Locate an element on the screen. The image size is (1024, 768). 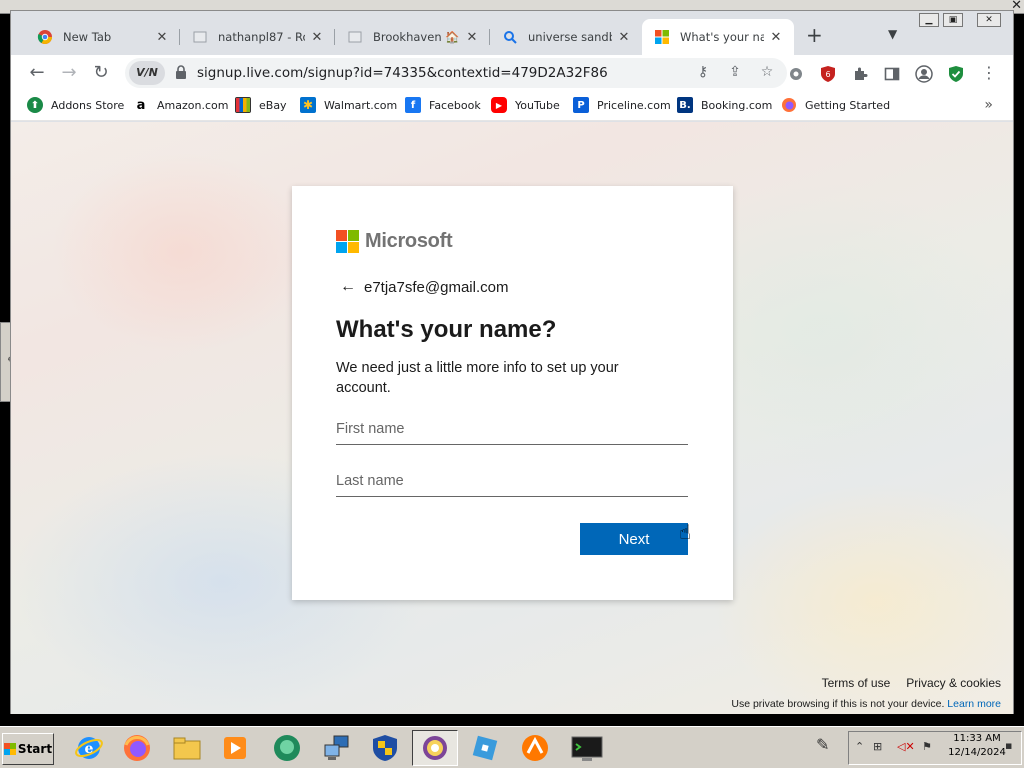
network-icon: ⊞ is located at coordinates (877, 746).